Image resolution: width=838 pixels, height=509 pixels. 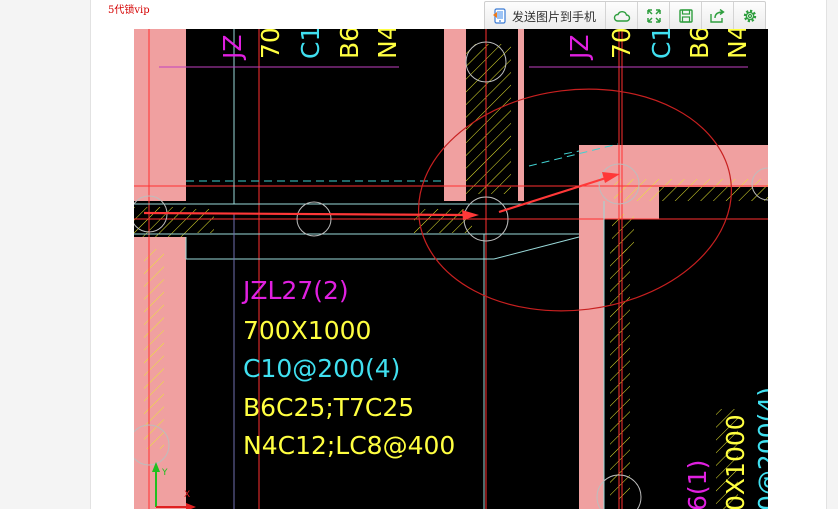 What do you see at coordinates (499, 16) in the screenshot?
I see `phone-send-icon` at bounding box center [499, 16].